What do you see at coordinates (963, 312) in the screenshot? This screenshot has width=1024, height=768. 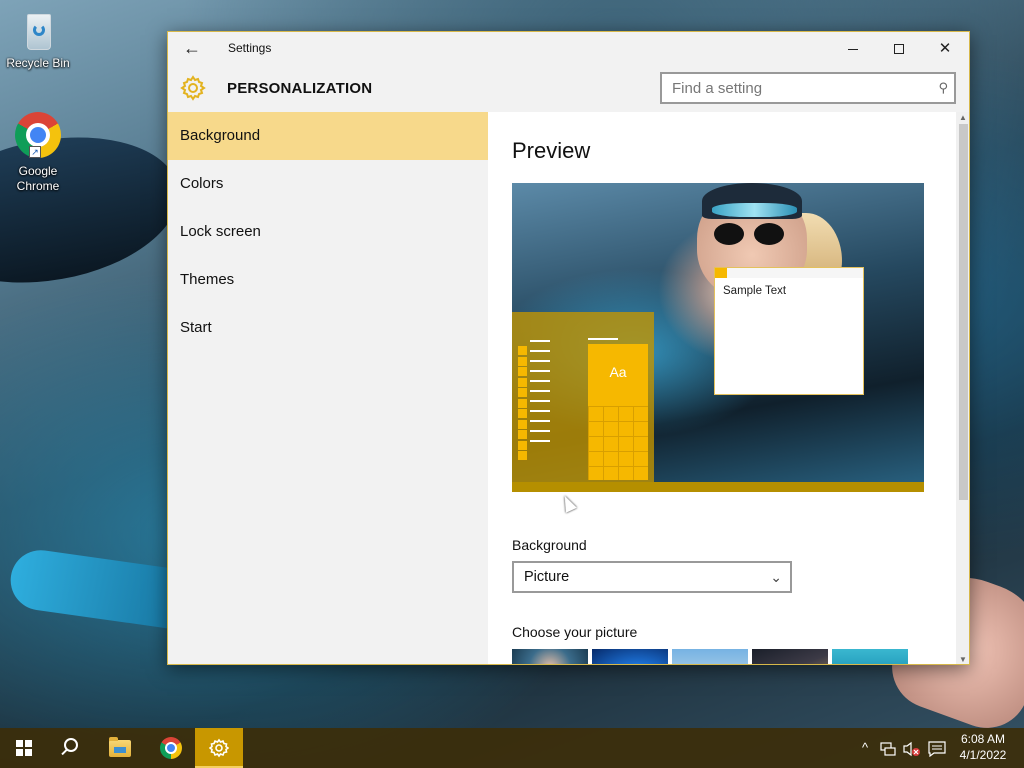 I see `scrollbar-thumb` at bounding box center [963, 312].